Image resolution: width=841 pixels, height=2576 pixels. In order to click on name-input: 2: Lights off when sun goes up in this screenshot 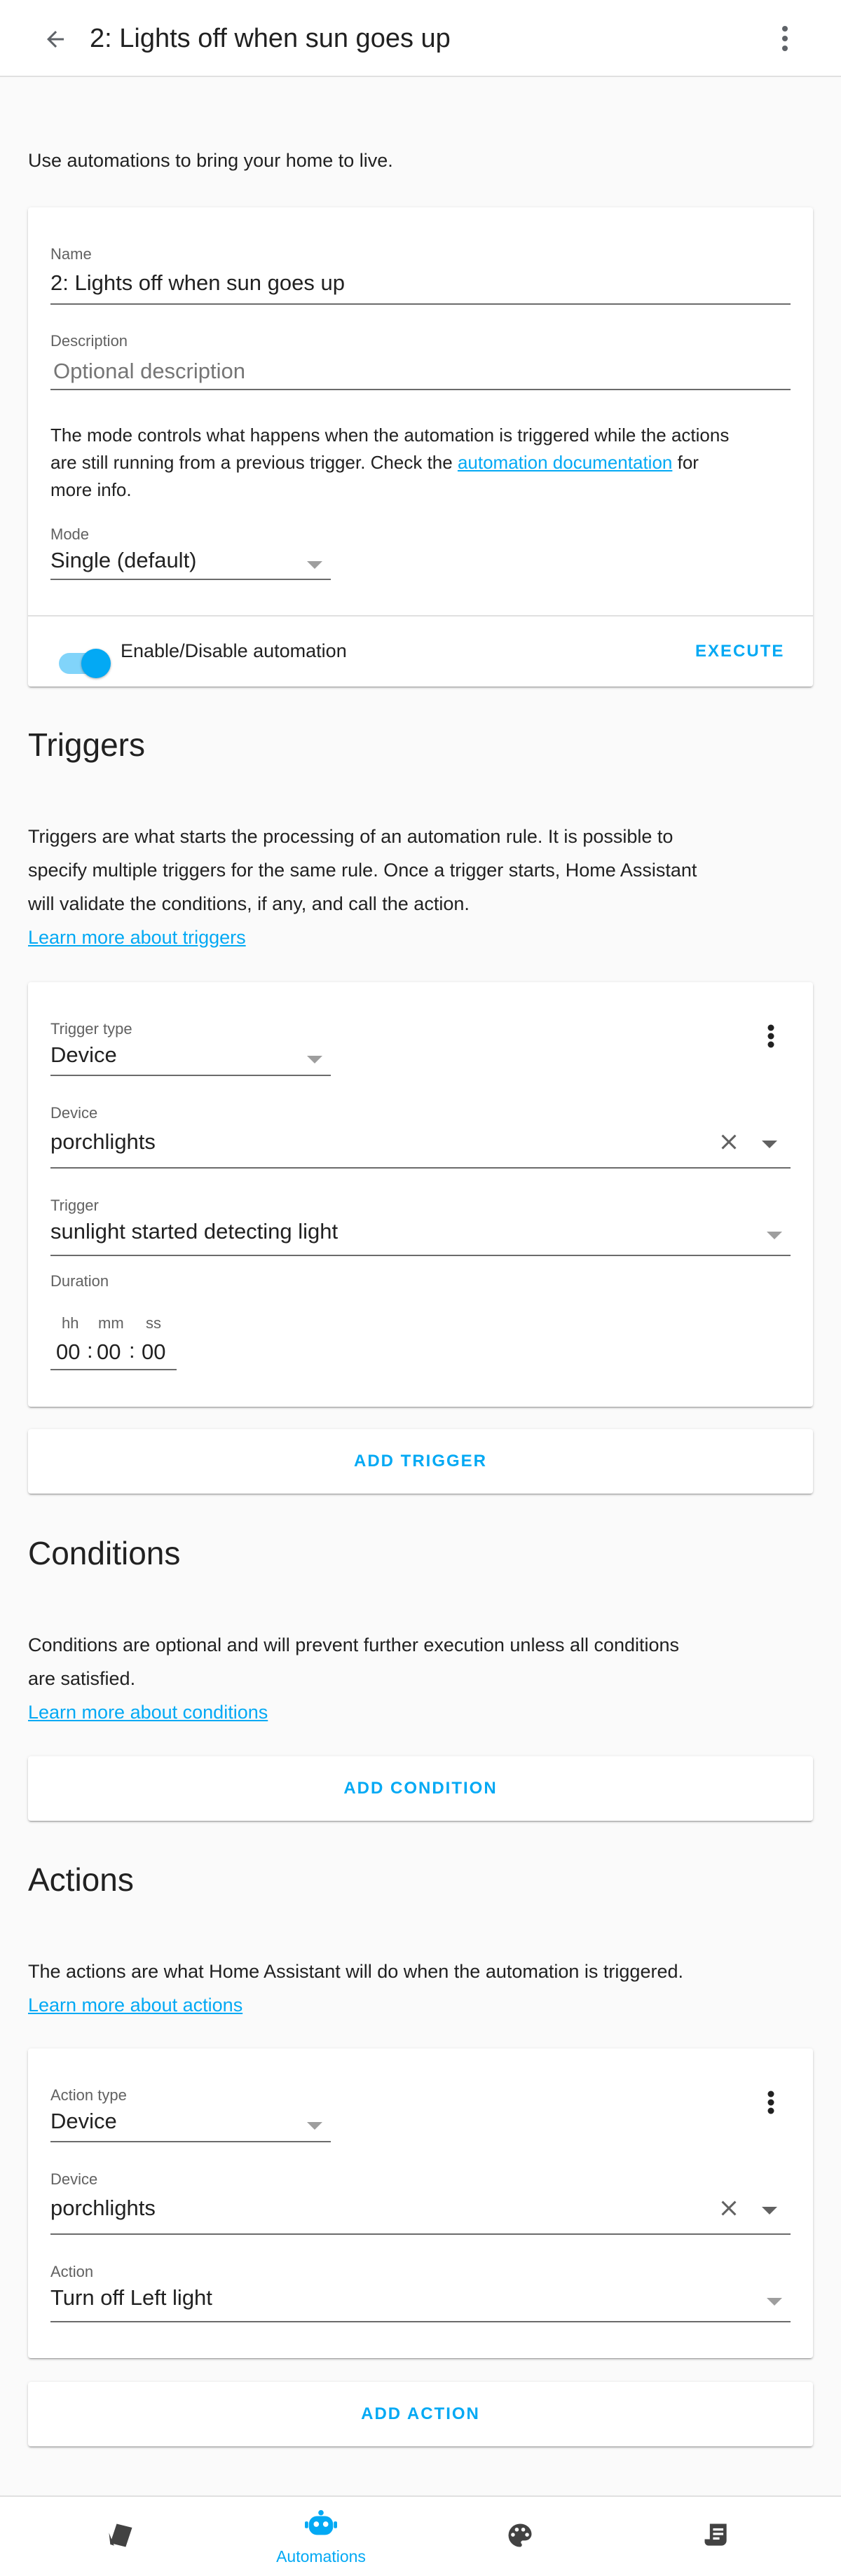, I will do `click(197, 283)`.